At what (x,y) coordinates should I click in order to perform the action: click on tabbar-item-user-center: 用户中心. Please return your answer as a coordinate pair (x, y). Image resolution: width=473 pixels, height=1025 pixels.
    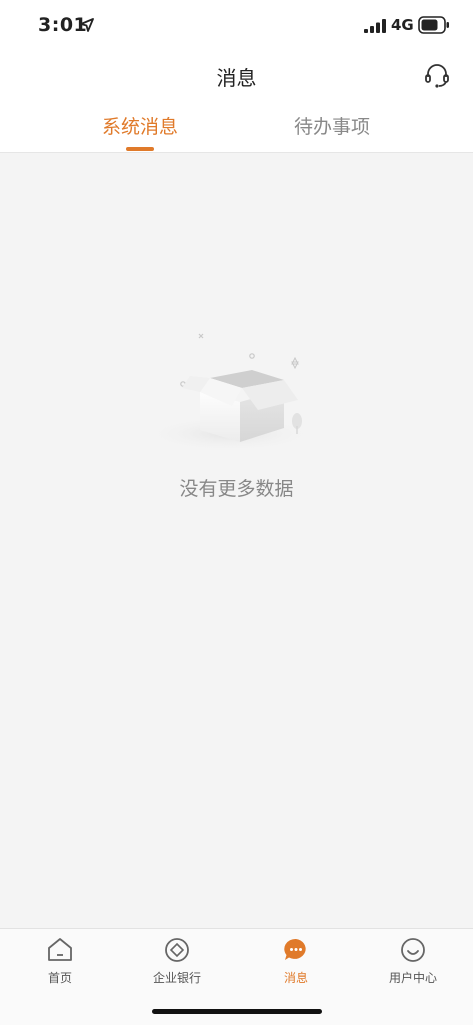
    Looking at the image, I should click on (413, 961).